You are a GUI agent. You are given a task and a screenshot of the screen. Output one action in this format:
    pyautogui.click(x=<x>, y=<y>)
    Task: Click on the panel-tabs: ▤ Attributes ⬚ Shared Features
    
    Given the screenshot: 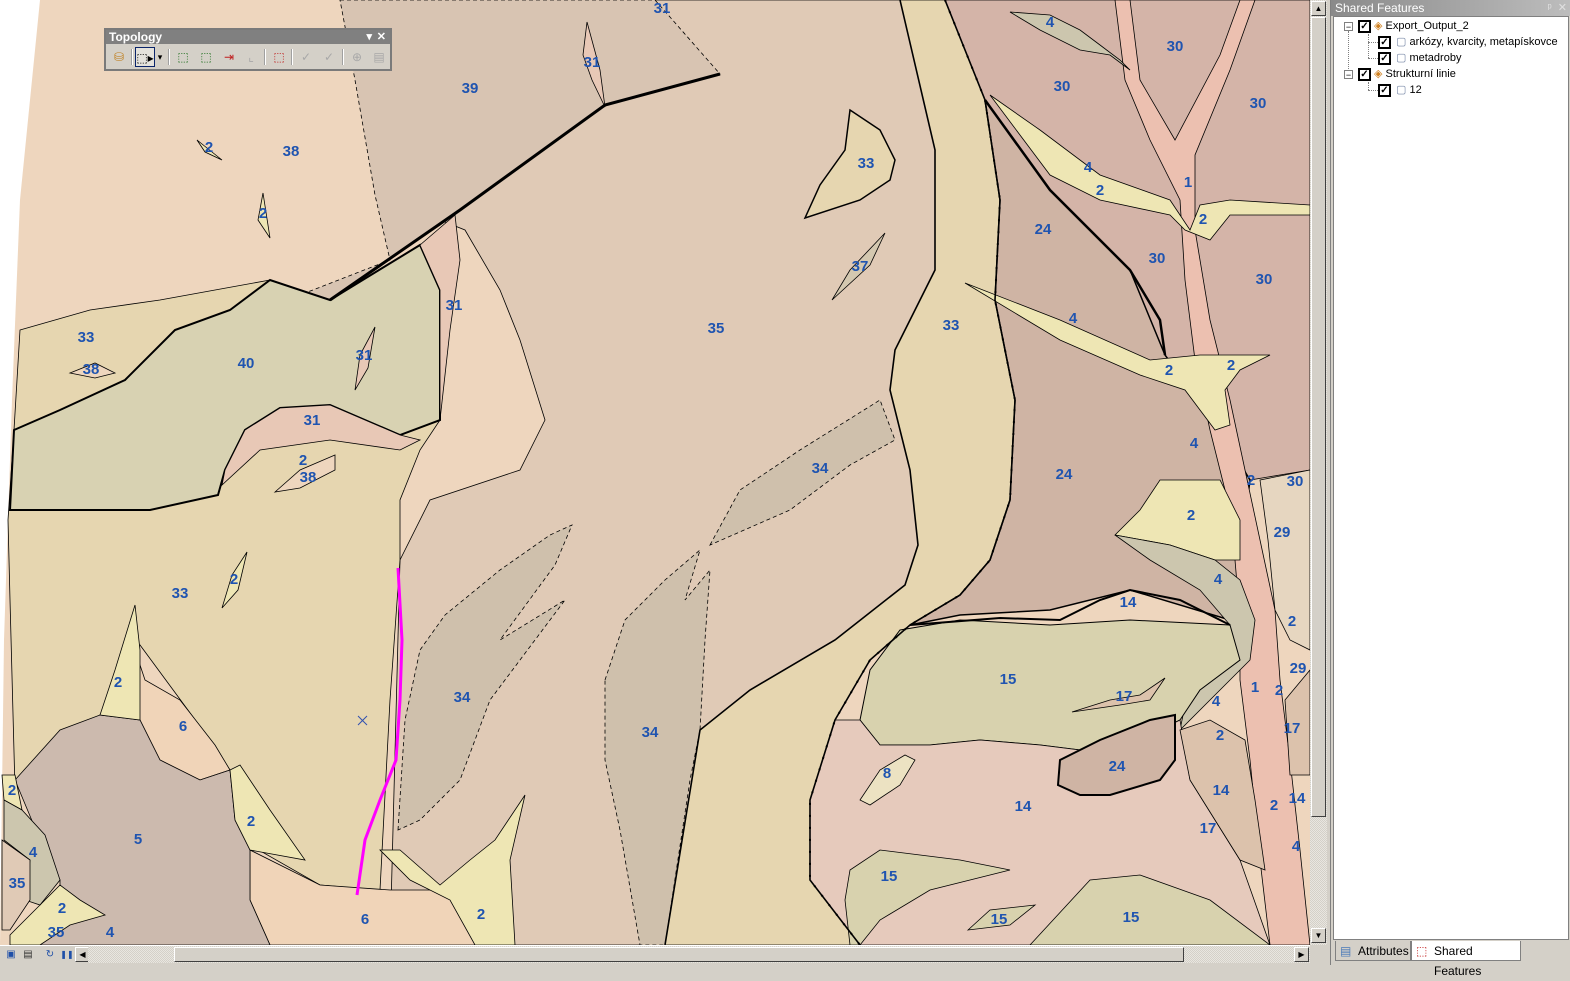 What is the action you would take?
    pyautogui.click(x=1451, y=959)
    